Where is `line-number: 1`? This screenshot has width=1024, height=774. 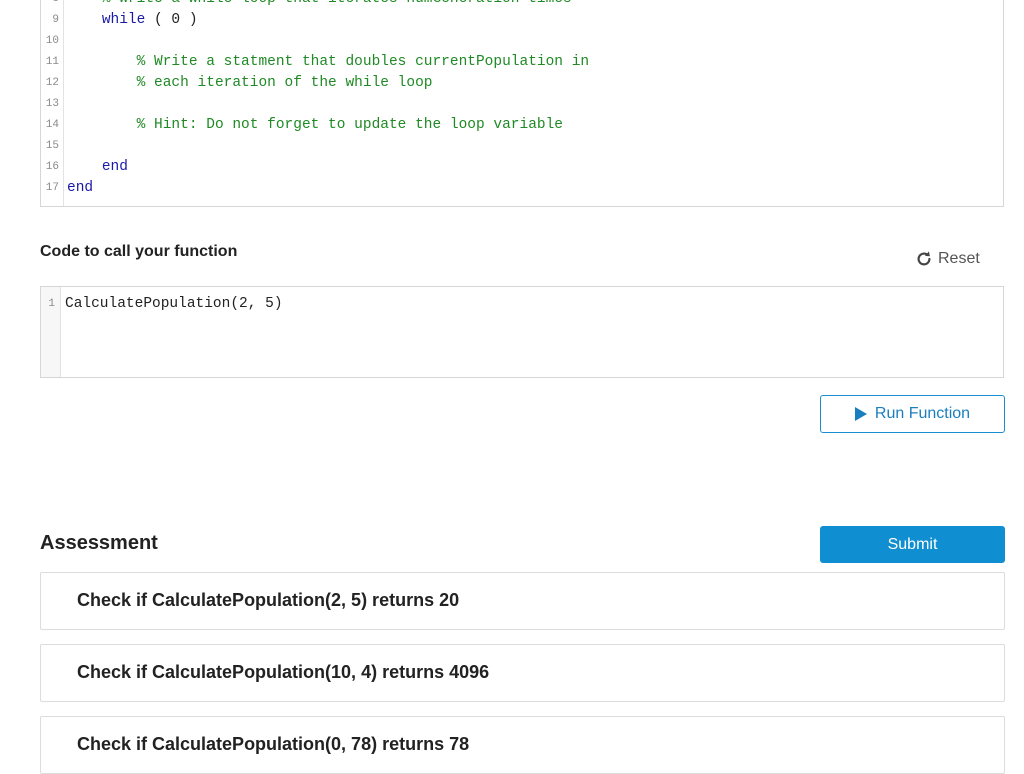 line-number: 1 is located at coordinates (51, 304).